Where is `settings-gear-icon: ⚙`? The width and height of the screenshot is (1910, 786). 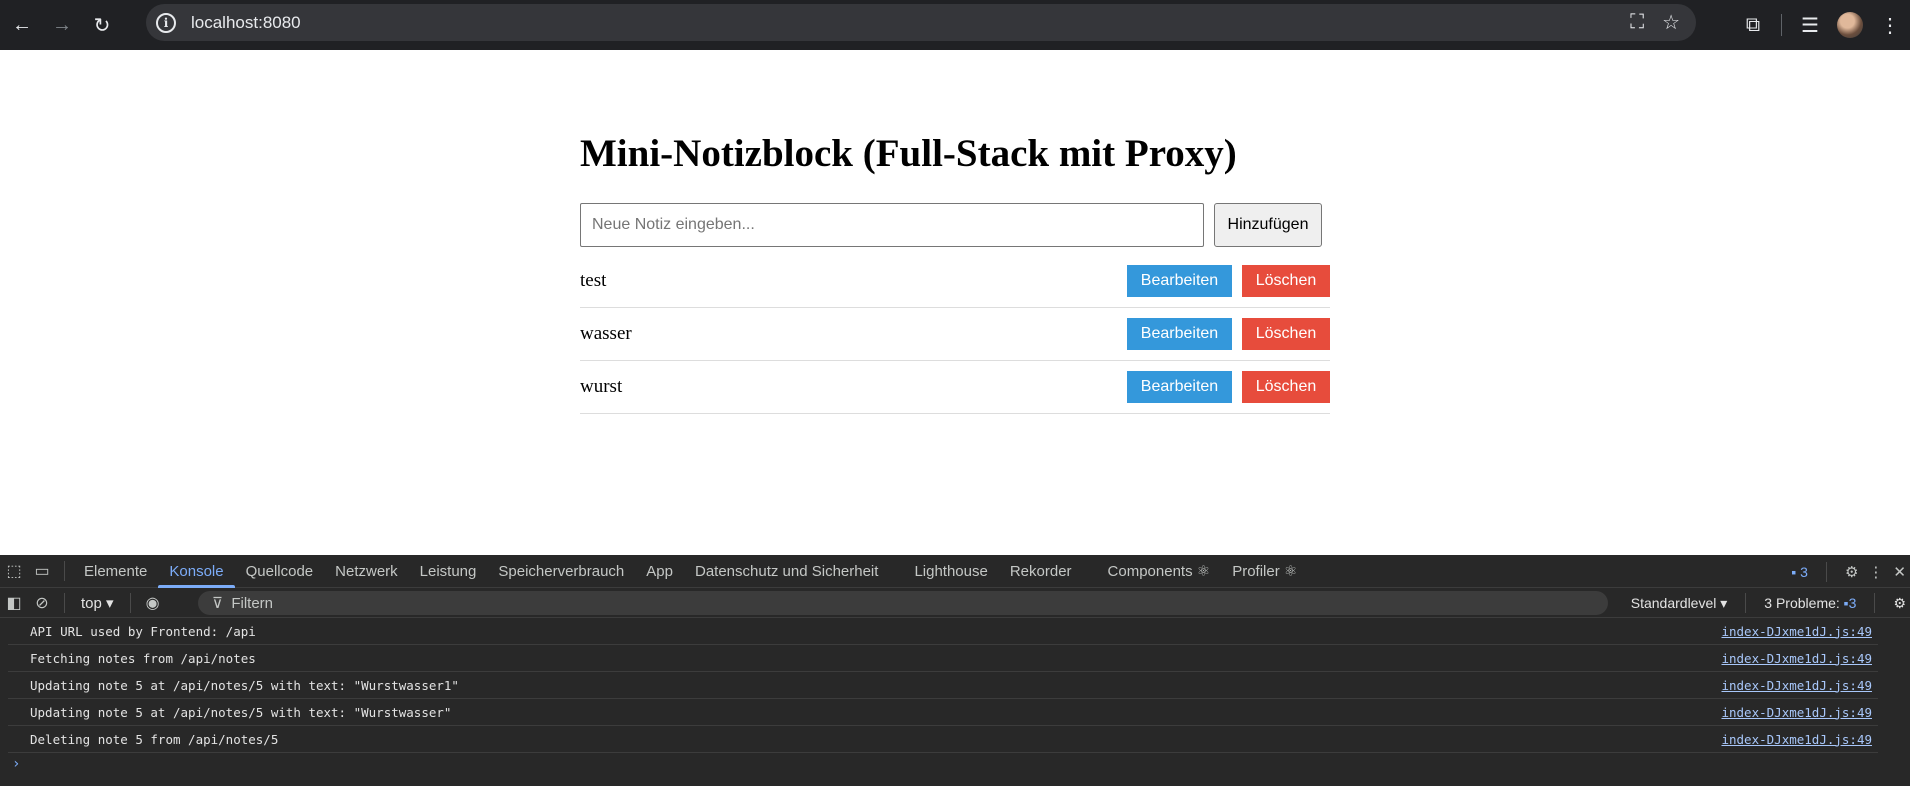
settings-gear-icon: ⚙ is located at coordinates (1851, 572).